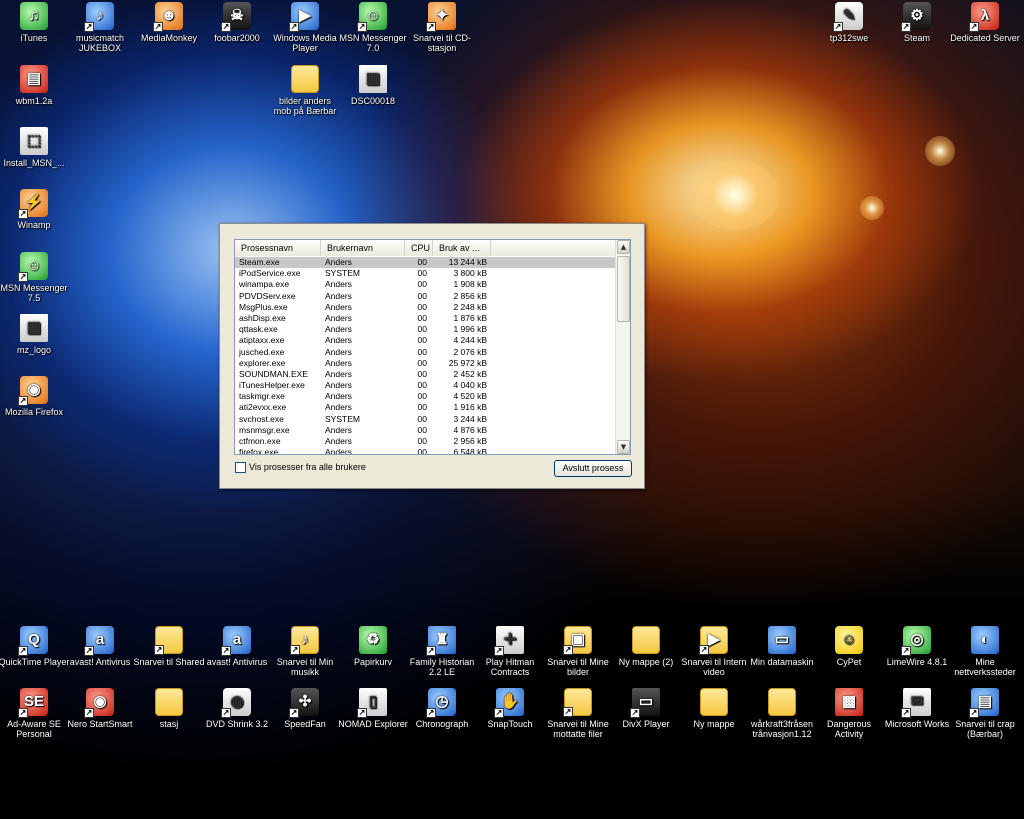 This screenshot has height=819, width=1024. Describe the element at coordinates (646, 646) in the screenshot. I see `desktop-icon-ny-mappe-2: Ny mappe (2)` at that location.